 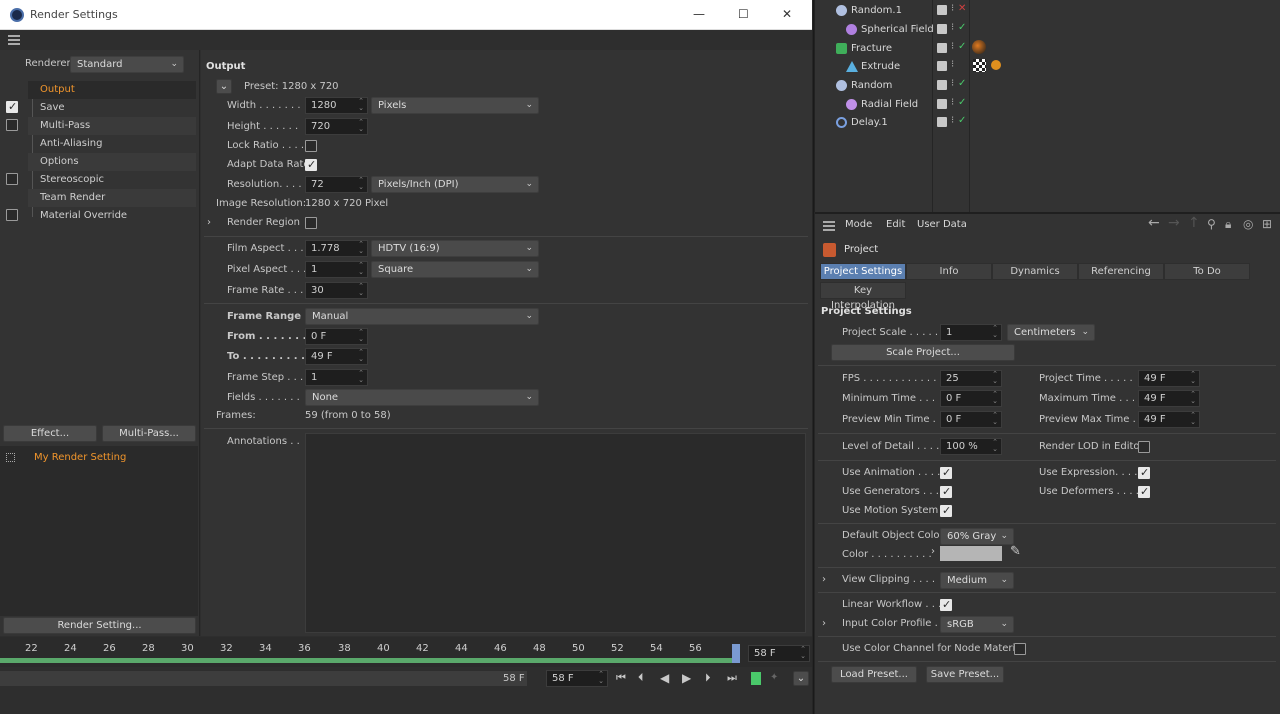 I want to click on object-delay1: Delay.1, so click(x=869, y=123).